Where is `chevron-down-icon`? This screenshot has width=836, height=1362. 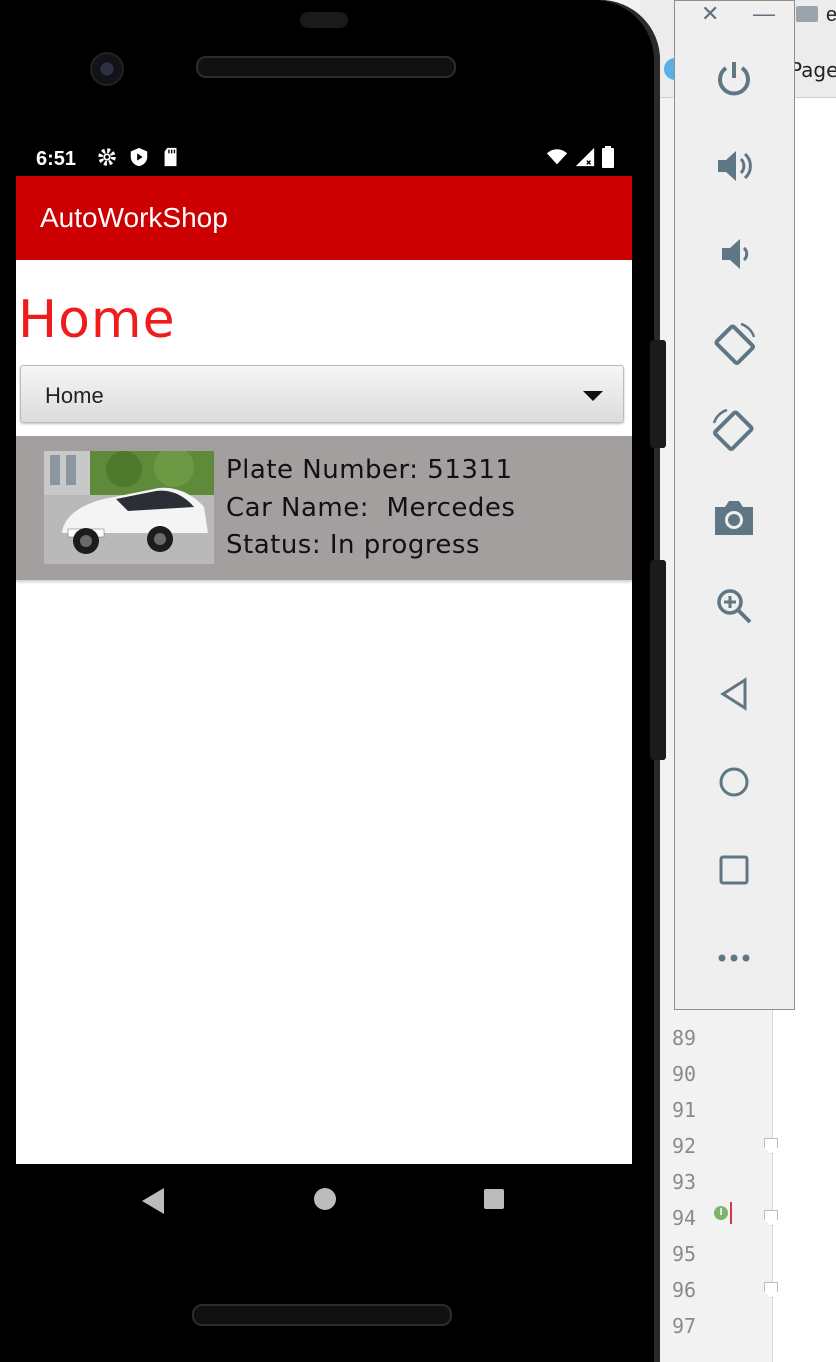 chevron-down-icon is located at coordinates (593, 396).